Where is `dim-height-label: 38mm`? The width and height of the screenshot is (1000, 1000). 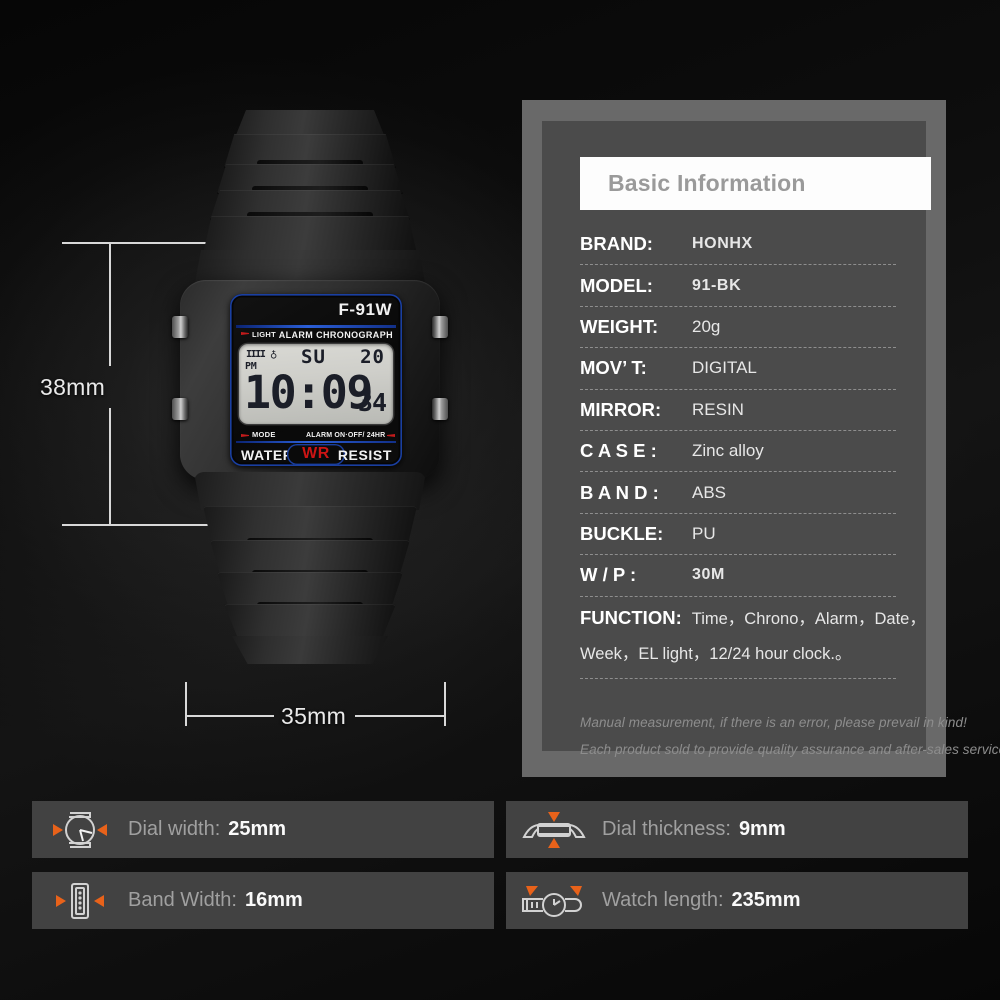 dim-height-label: 38mm is located at coordinates (73, 387).